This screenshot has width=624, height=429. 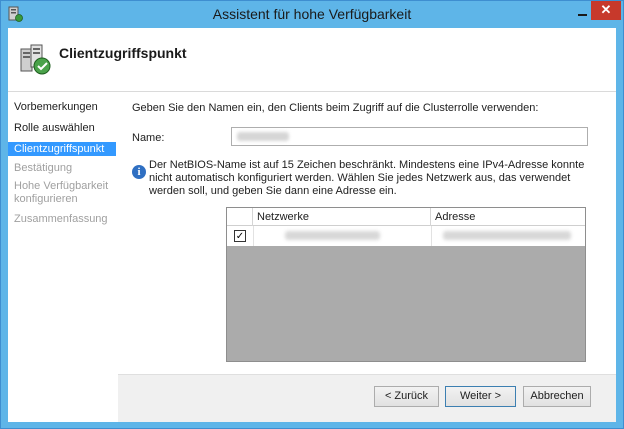 What do you see at coordinates (606, 10) in the screenshot?
I see `close-button: ✕` at bounding box center [606, 10].